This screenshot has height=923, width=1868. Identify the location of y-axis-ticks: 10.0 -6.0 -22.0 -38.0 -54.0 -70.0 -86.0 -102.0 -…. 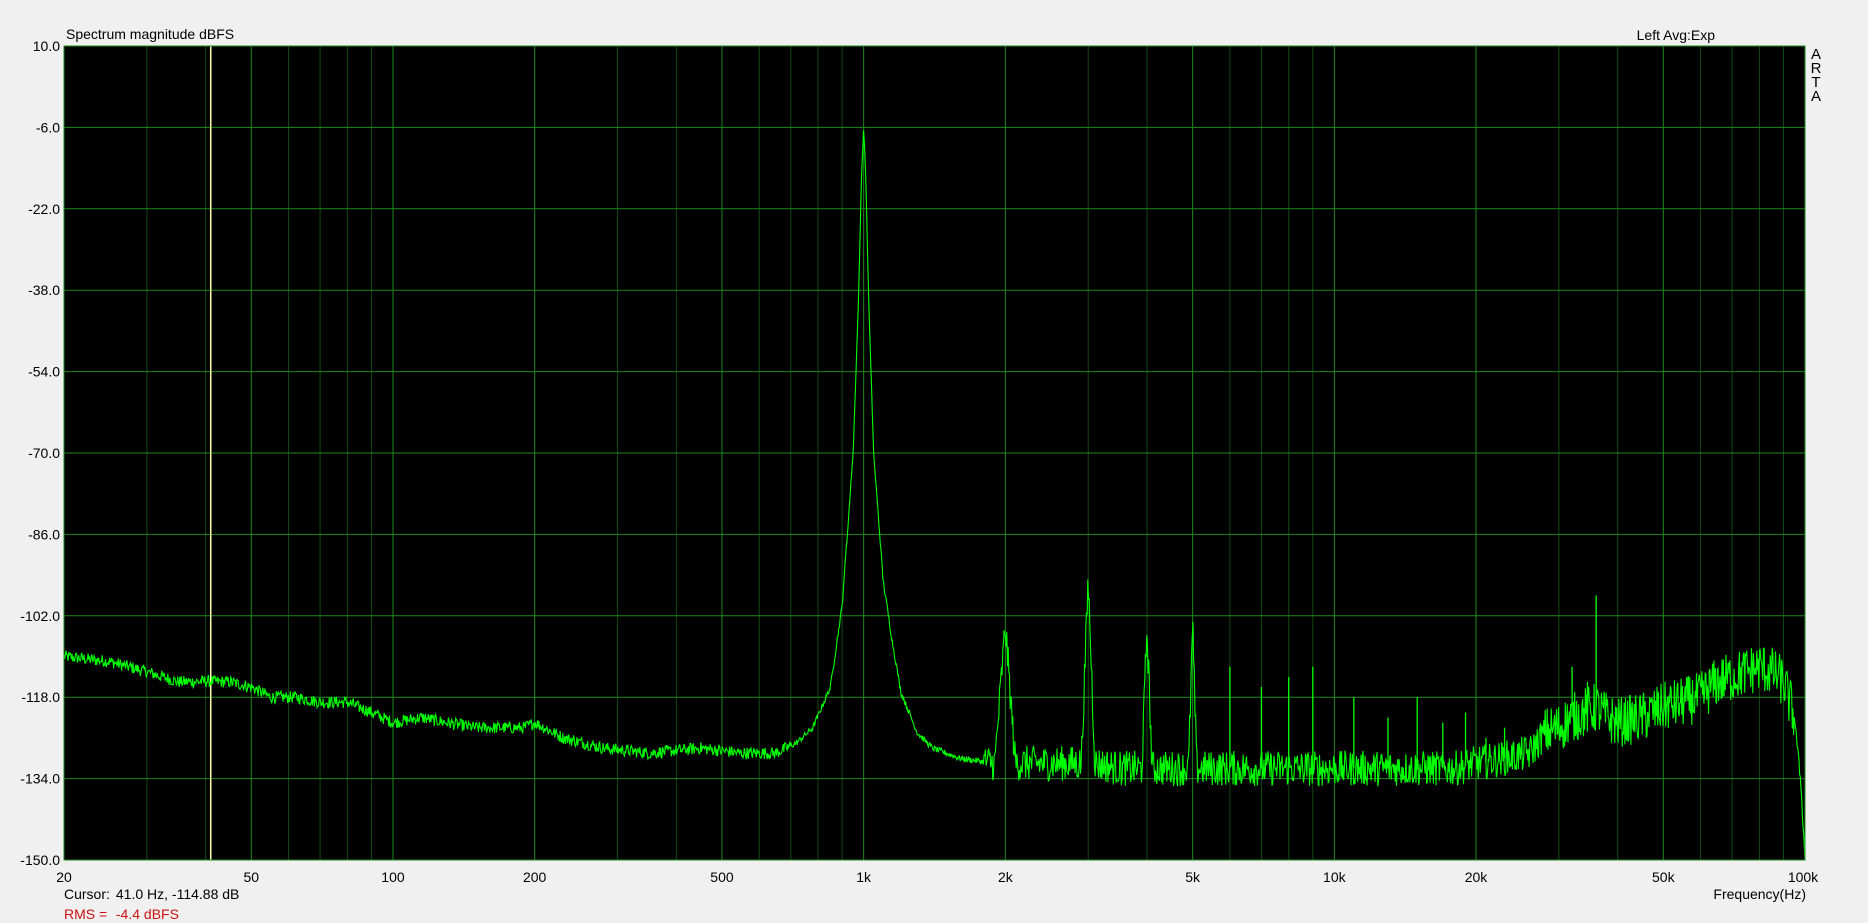
(40, 453).